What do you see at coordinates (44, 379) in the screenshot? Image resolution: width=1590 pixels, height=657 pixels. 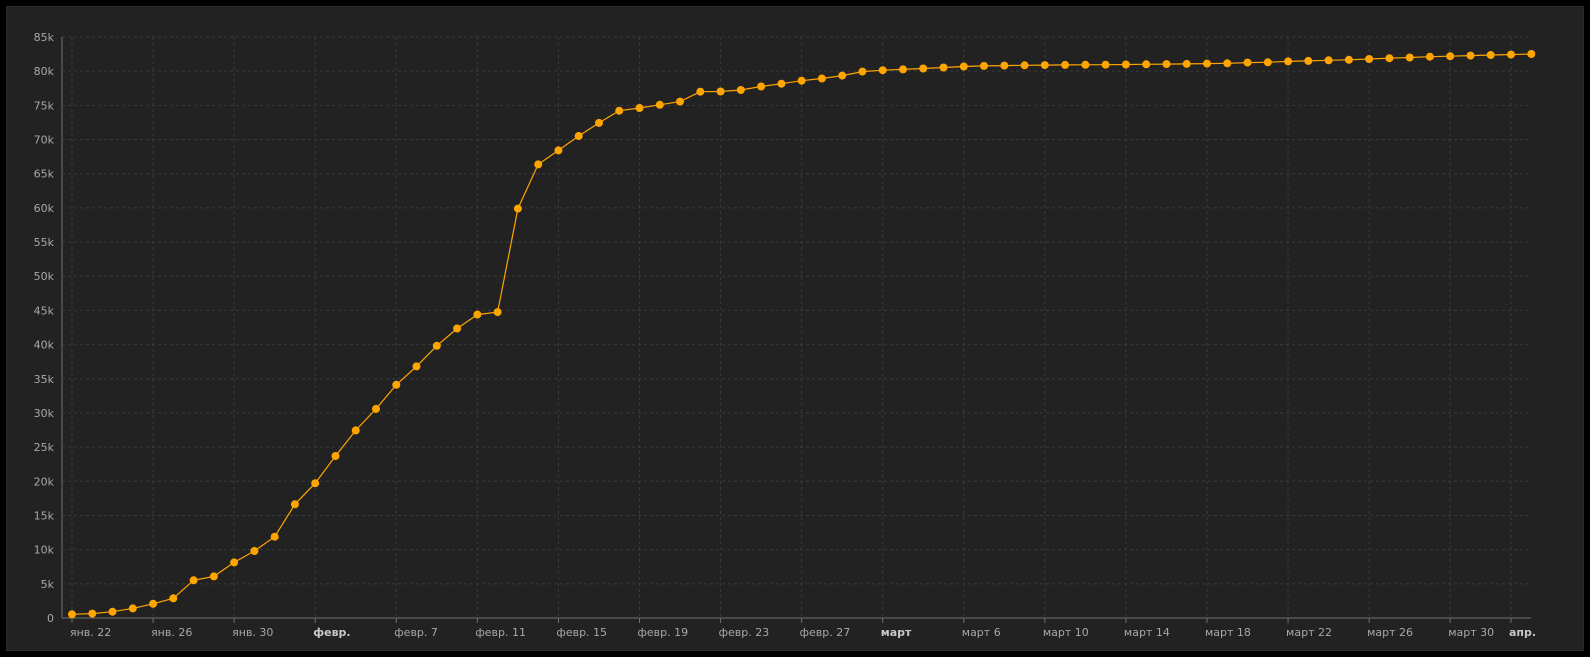 I see `y-tick-label: 35k` at bounding box center [44, 379].